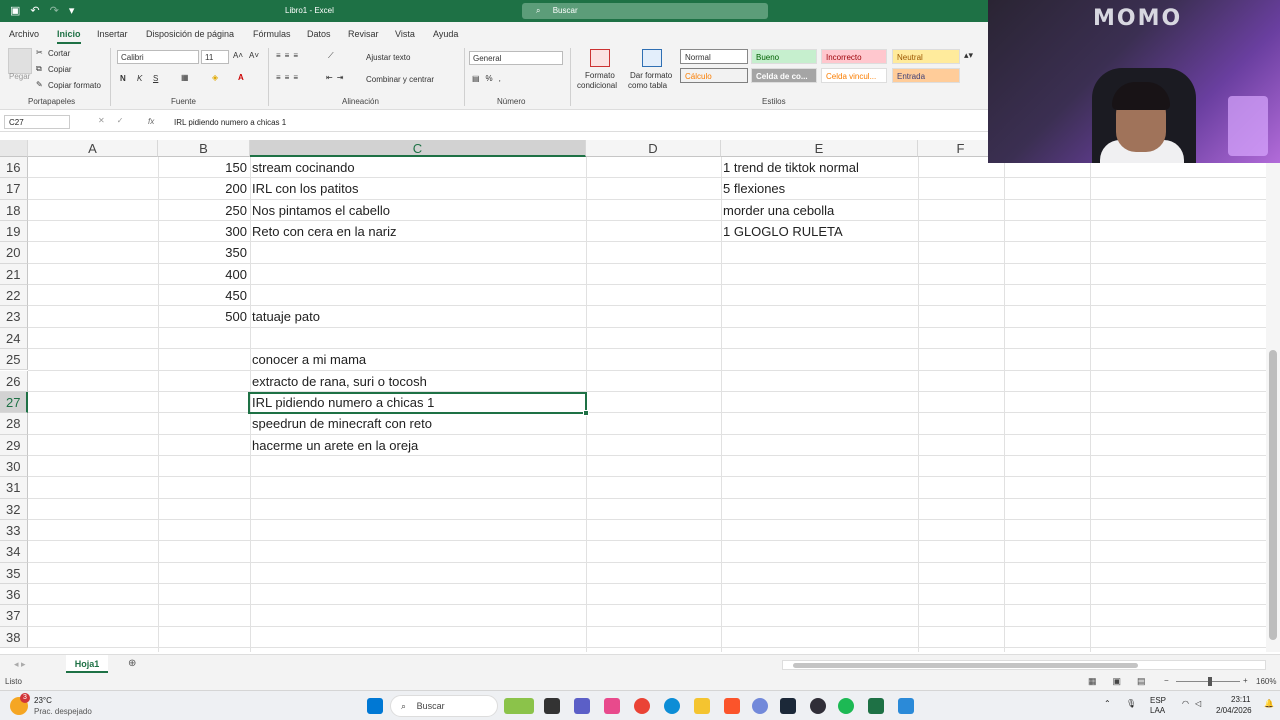  Describe the element at coordinates (54, 10) in the screenshot. I see `redo-icon: ↷` at that location.